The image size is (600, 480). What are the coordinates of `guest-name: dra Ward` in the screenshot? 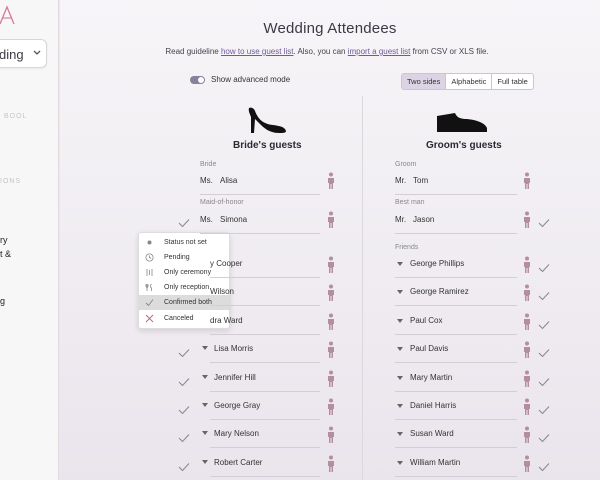 It's located at (226, 320).